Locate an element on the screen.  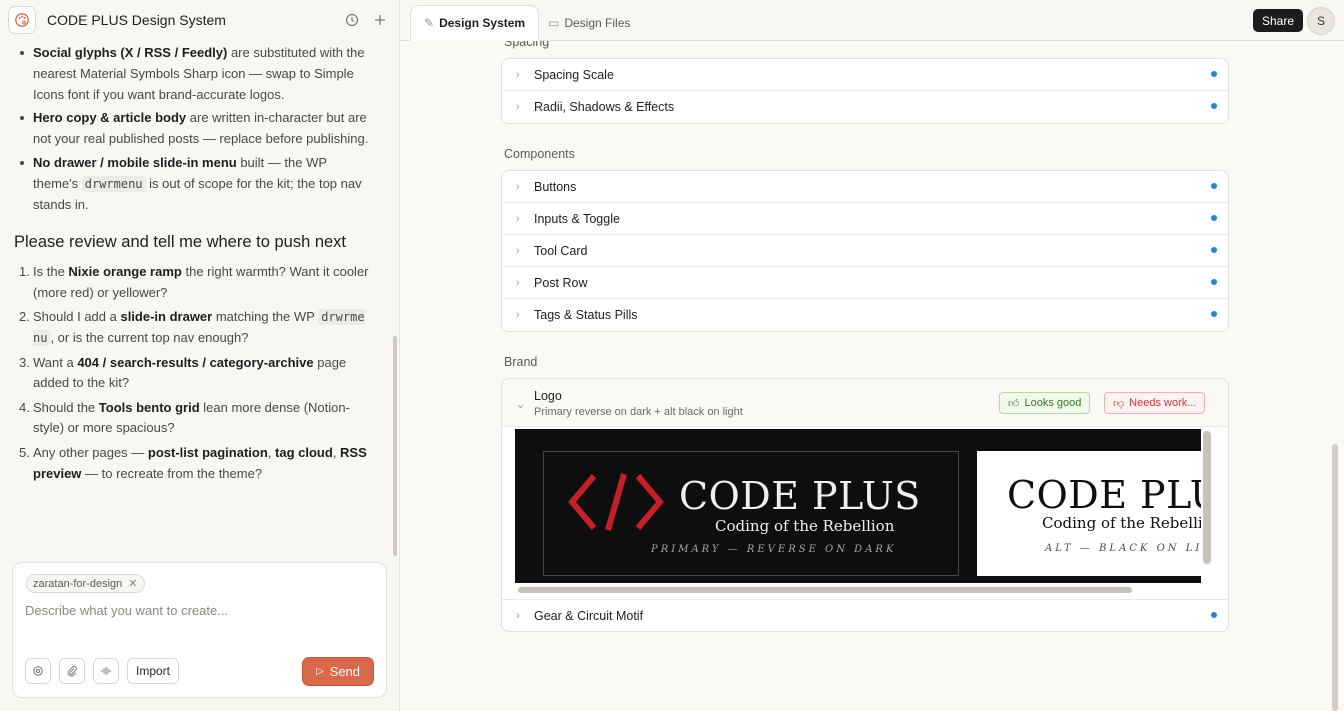
send-button: ▷ Send is located at coordinates (338, 671).